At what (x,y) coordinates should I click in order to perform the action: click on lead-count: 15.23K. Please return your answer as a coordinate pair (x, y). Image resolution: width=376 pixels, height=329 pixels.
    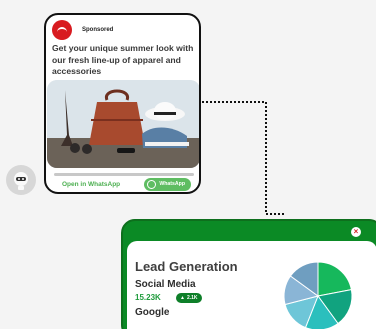
    Looking at the image, I should click on (148, 297).